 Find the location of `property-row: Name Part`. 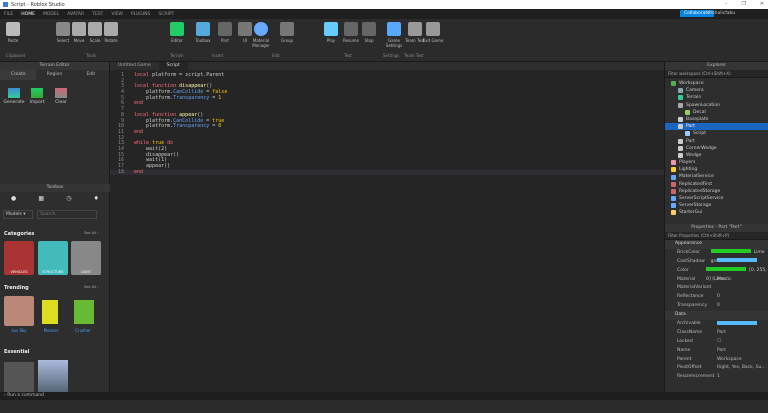

property-row: Name Part is located at coordinates (716, 351).